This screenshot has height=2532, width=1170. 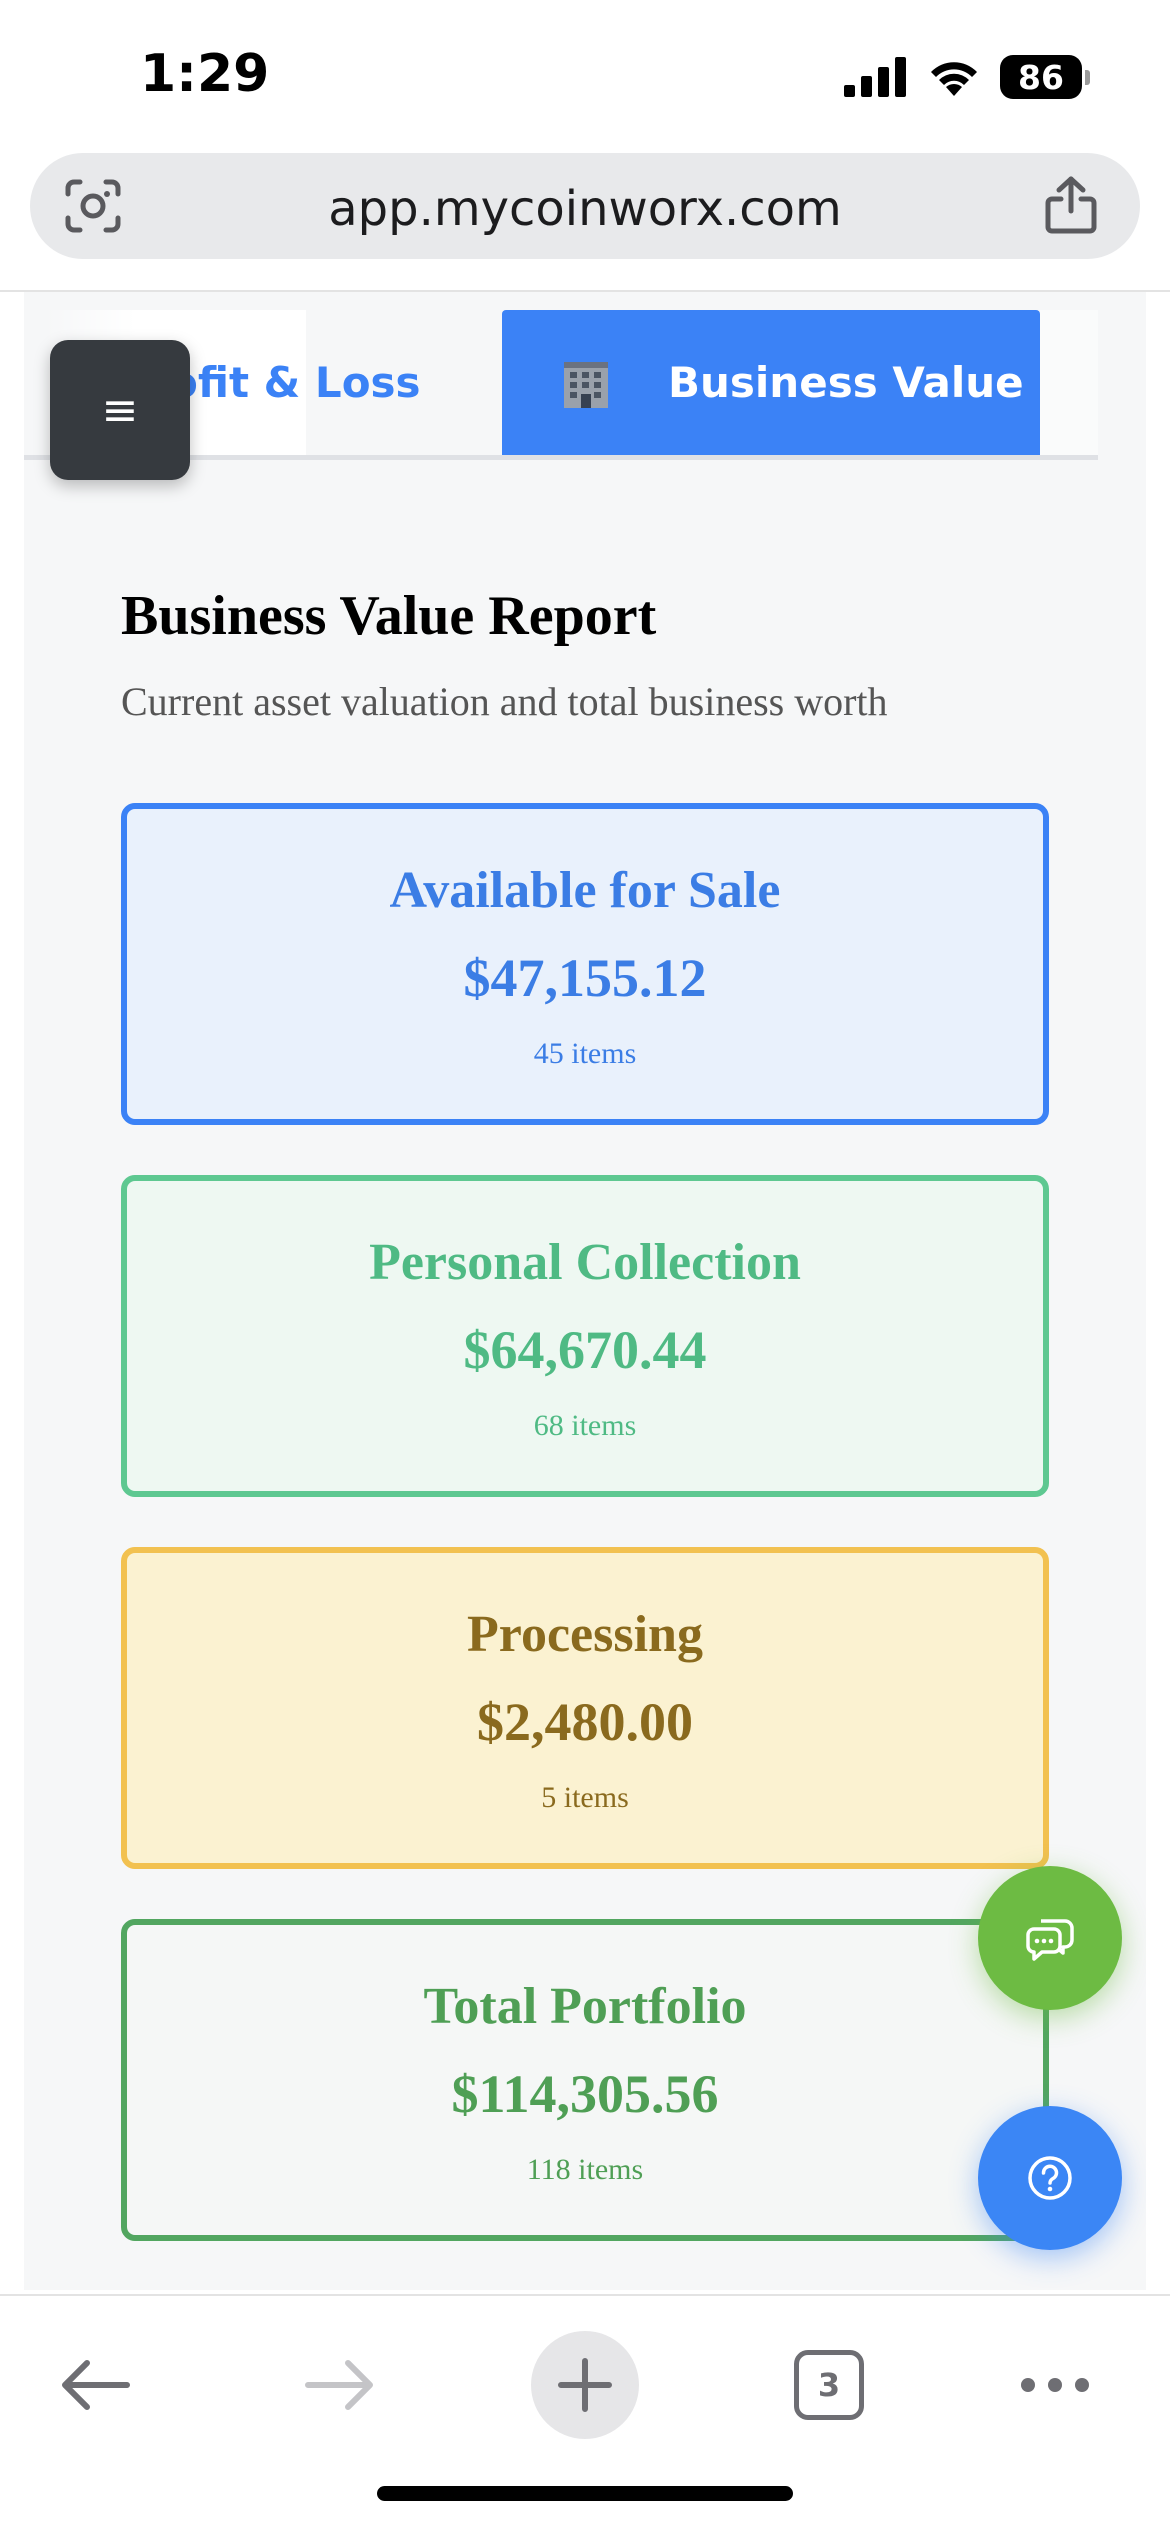 I want to click on more-button, so click(x=1055, y=2385).